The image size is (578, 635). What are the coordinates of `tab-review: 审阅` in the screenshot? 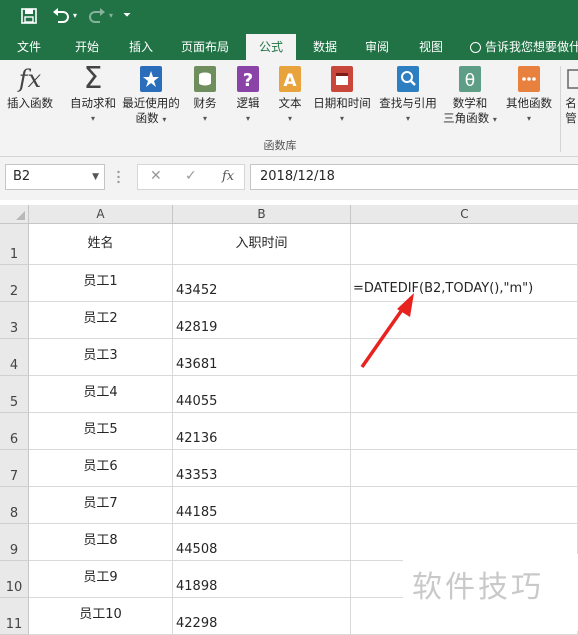 It's located at (377, 47).